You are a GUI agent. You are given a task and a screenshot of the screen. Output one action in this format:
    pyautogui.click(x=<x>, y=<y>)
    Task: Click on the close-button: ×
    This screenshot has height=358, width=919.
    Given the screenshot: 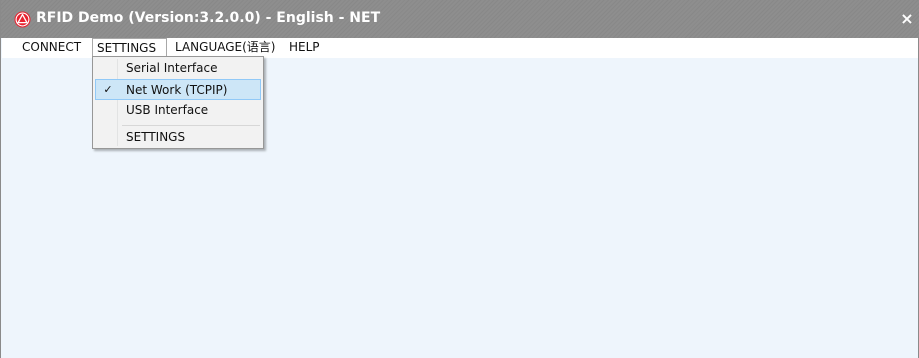 What is the action you would take?
    pyautogui.click(x=907, y=19)
    